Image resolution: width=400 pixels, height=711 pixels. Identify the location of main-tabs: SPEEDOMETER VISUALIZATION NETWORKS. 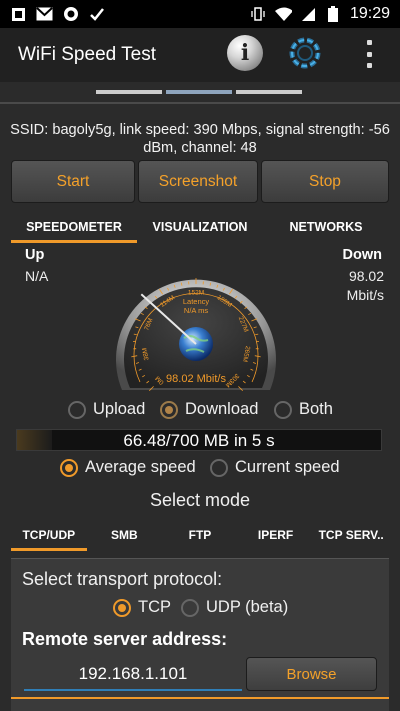
(200, 227).